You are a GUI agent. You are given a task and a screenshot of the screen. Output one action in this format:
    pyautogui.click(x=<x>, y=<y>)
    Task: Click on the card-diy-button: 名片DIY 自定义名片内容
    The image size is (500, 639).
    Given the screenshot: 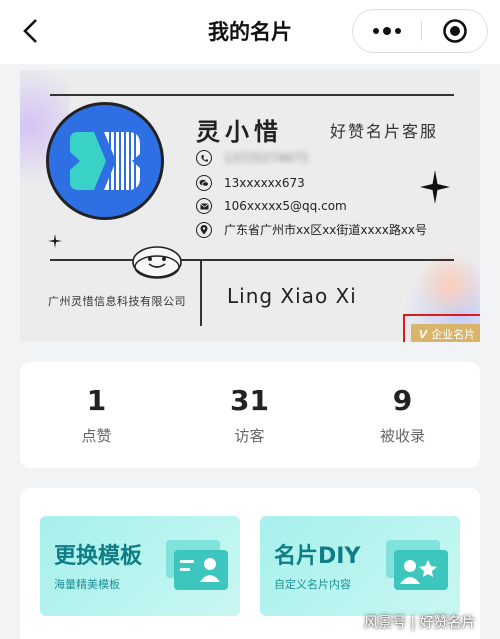 What is the action you would take?
    pyautogui.click(x=360, y=566)
    